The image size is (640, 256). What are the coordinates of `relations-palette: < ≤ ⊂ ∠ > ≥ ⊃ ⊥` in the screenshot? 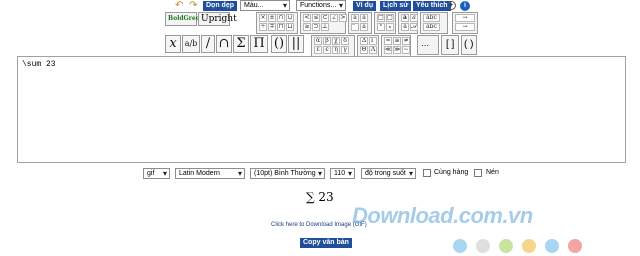 It's located at (323, 23).